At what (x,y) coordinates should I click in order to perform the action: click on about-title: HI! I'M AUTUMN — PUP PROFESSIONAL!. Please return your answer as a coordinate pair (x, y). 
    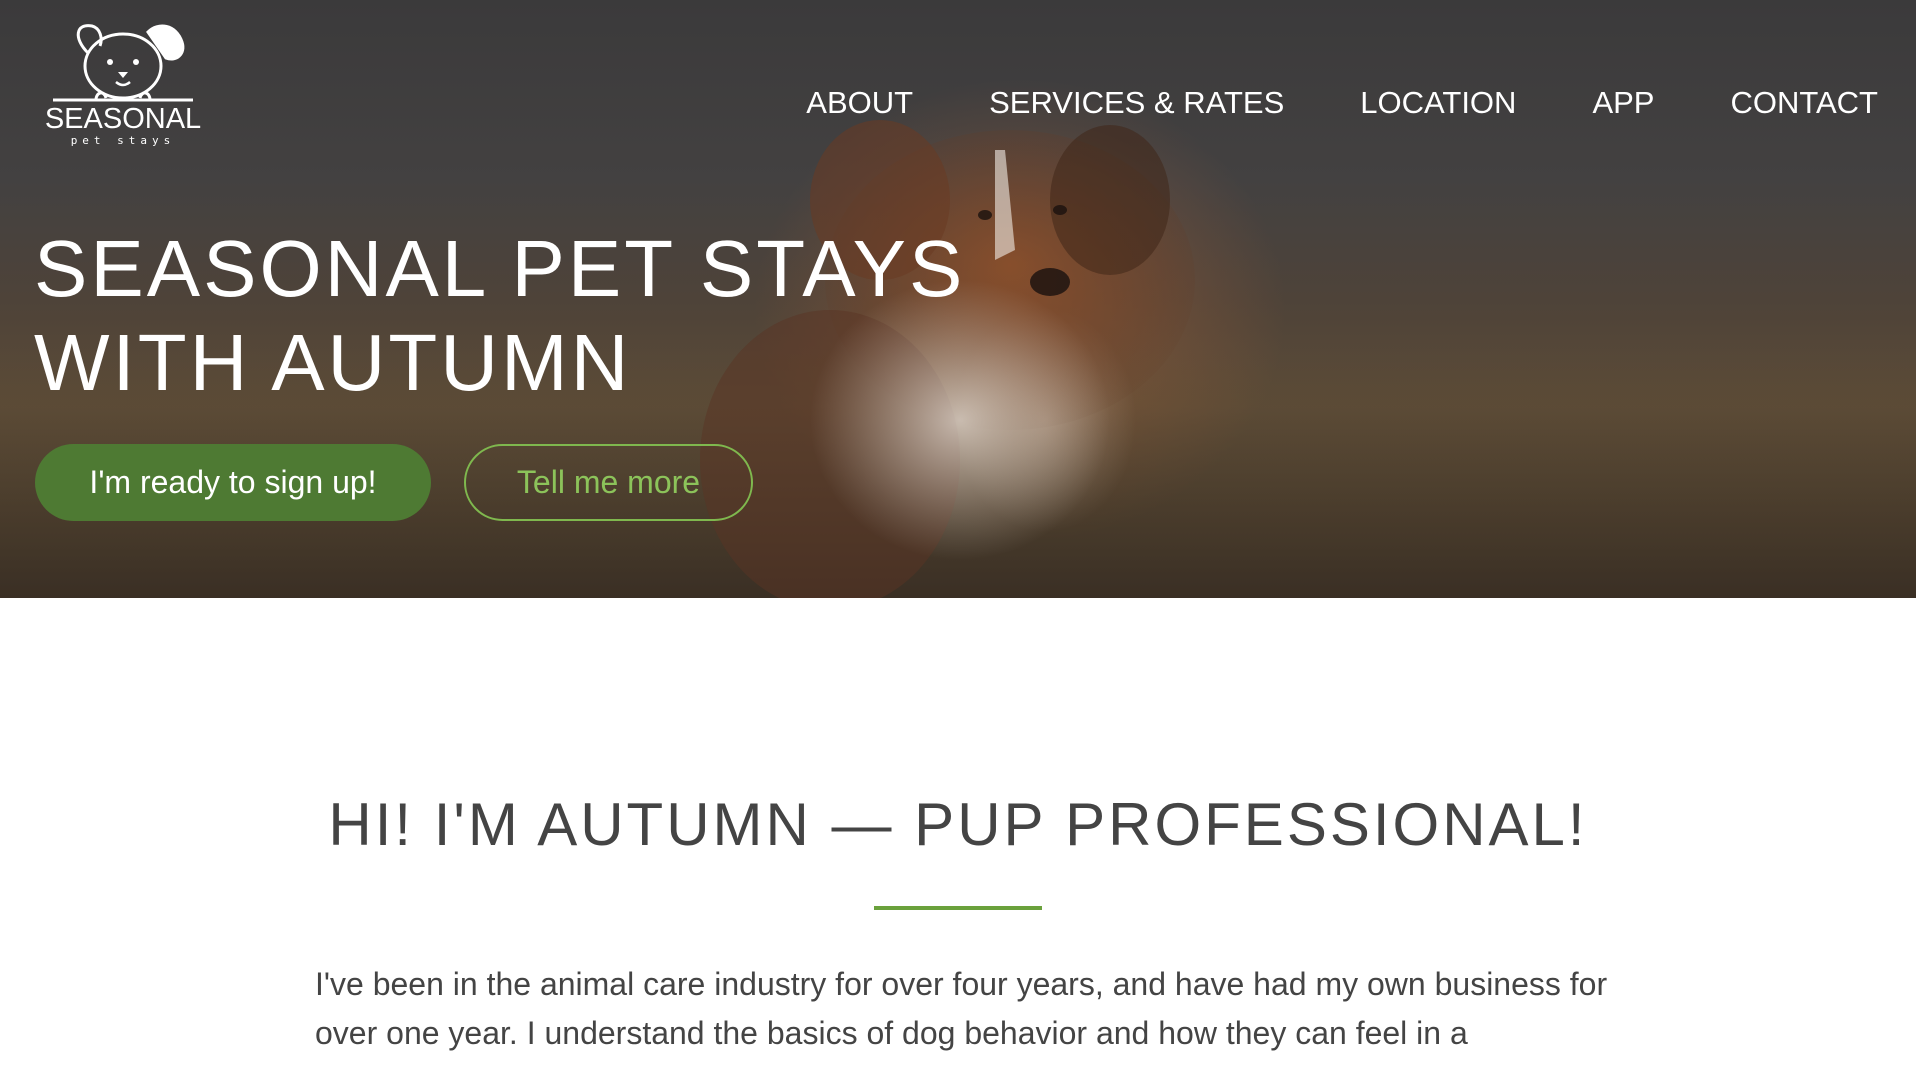
    Looking at the image, I should click on (958, 824).